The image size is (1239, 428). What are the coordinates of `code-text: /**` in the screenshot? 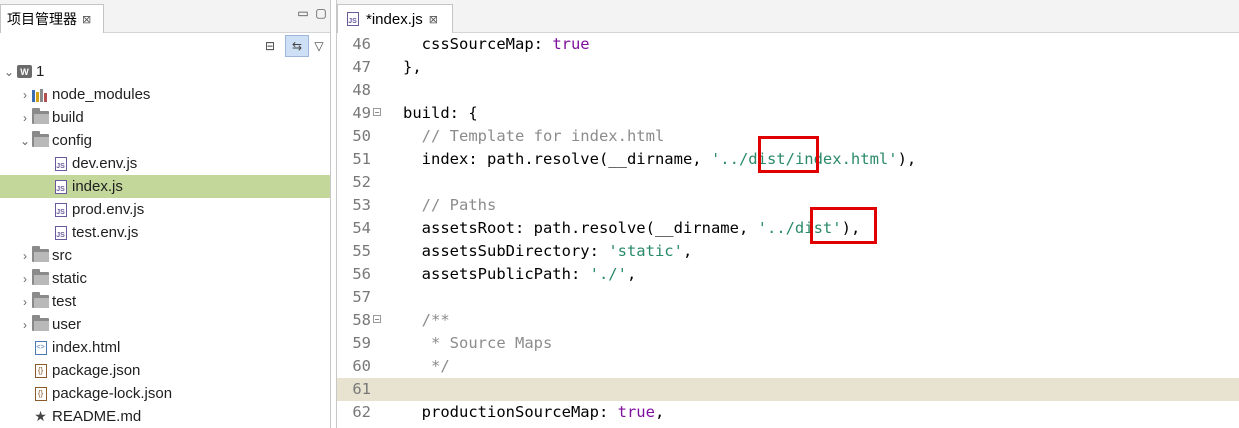 It's located at (426, 320).